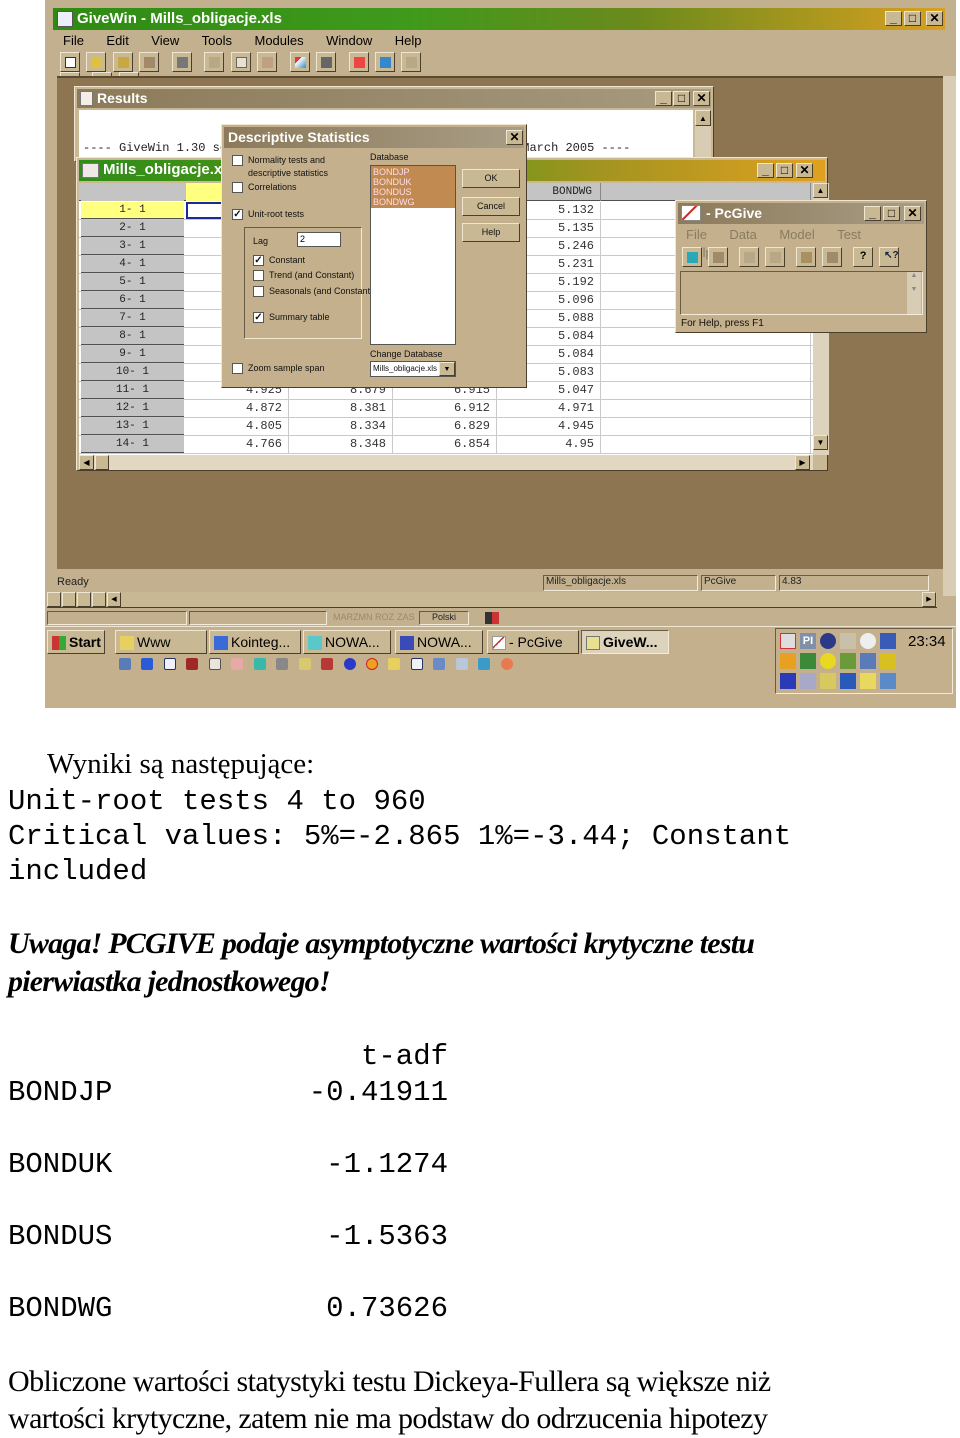 This screenshot has height=1438, width=960. Describe the element at coordinates (804, 170) in the screenshot. I see `data-close-button: ✕` at that location.